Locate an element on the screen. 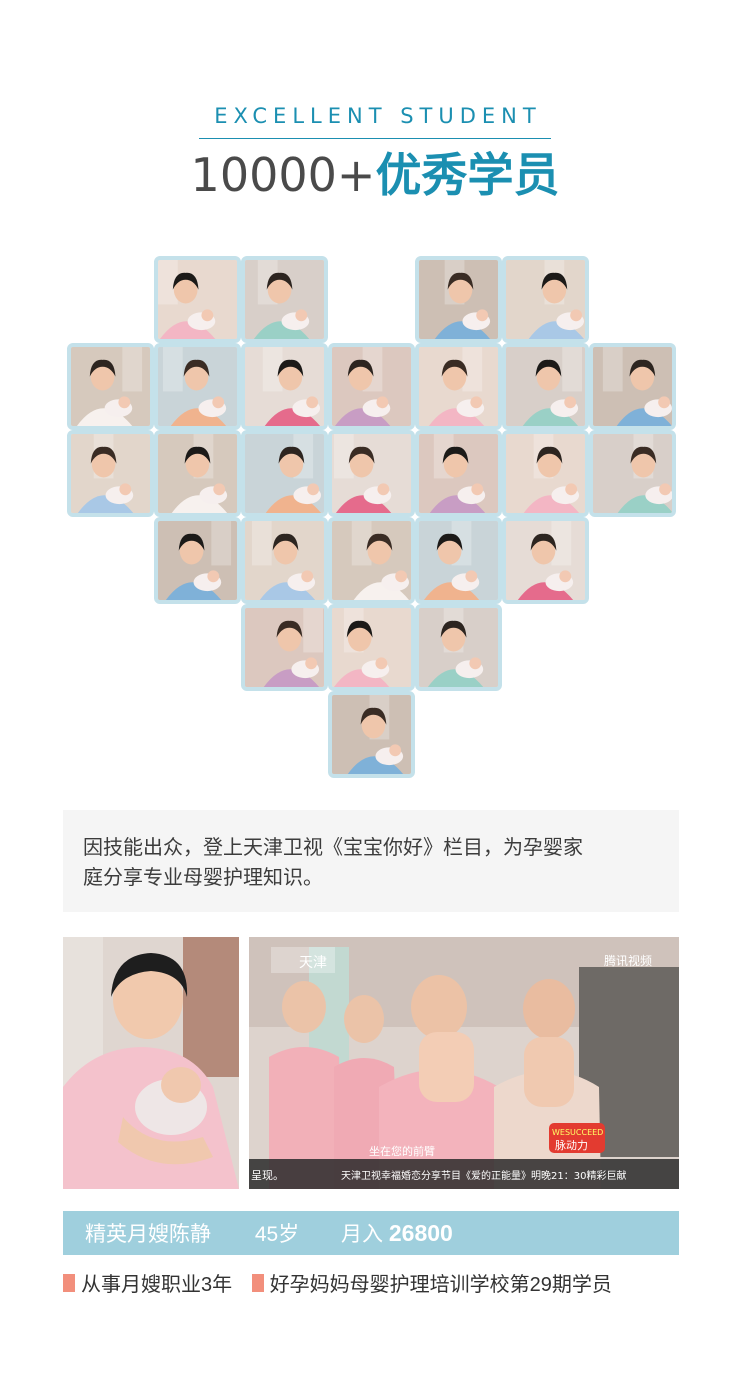 Image resolution: width=750 pixels, height=1395 pixels. video-watermark: 腾讯视频 is located at coordinates (628, 960).